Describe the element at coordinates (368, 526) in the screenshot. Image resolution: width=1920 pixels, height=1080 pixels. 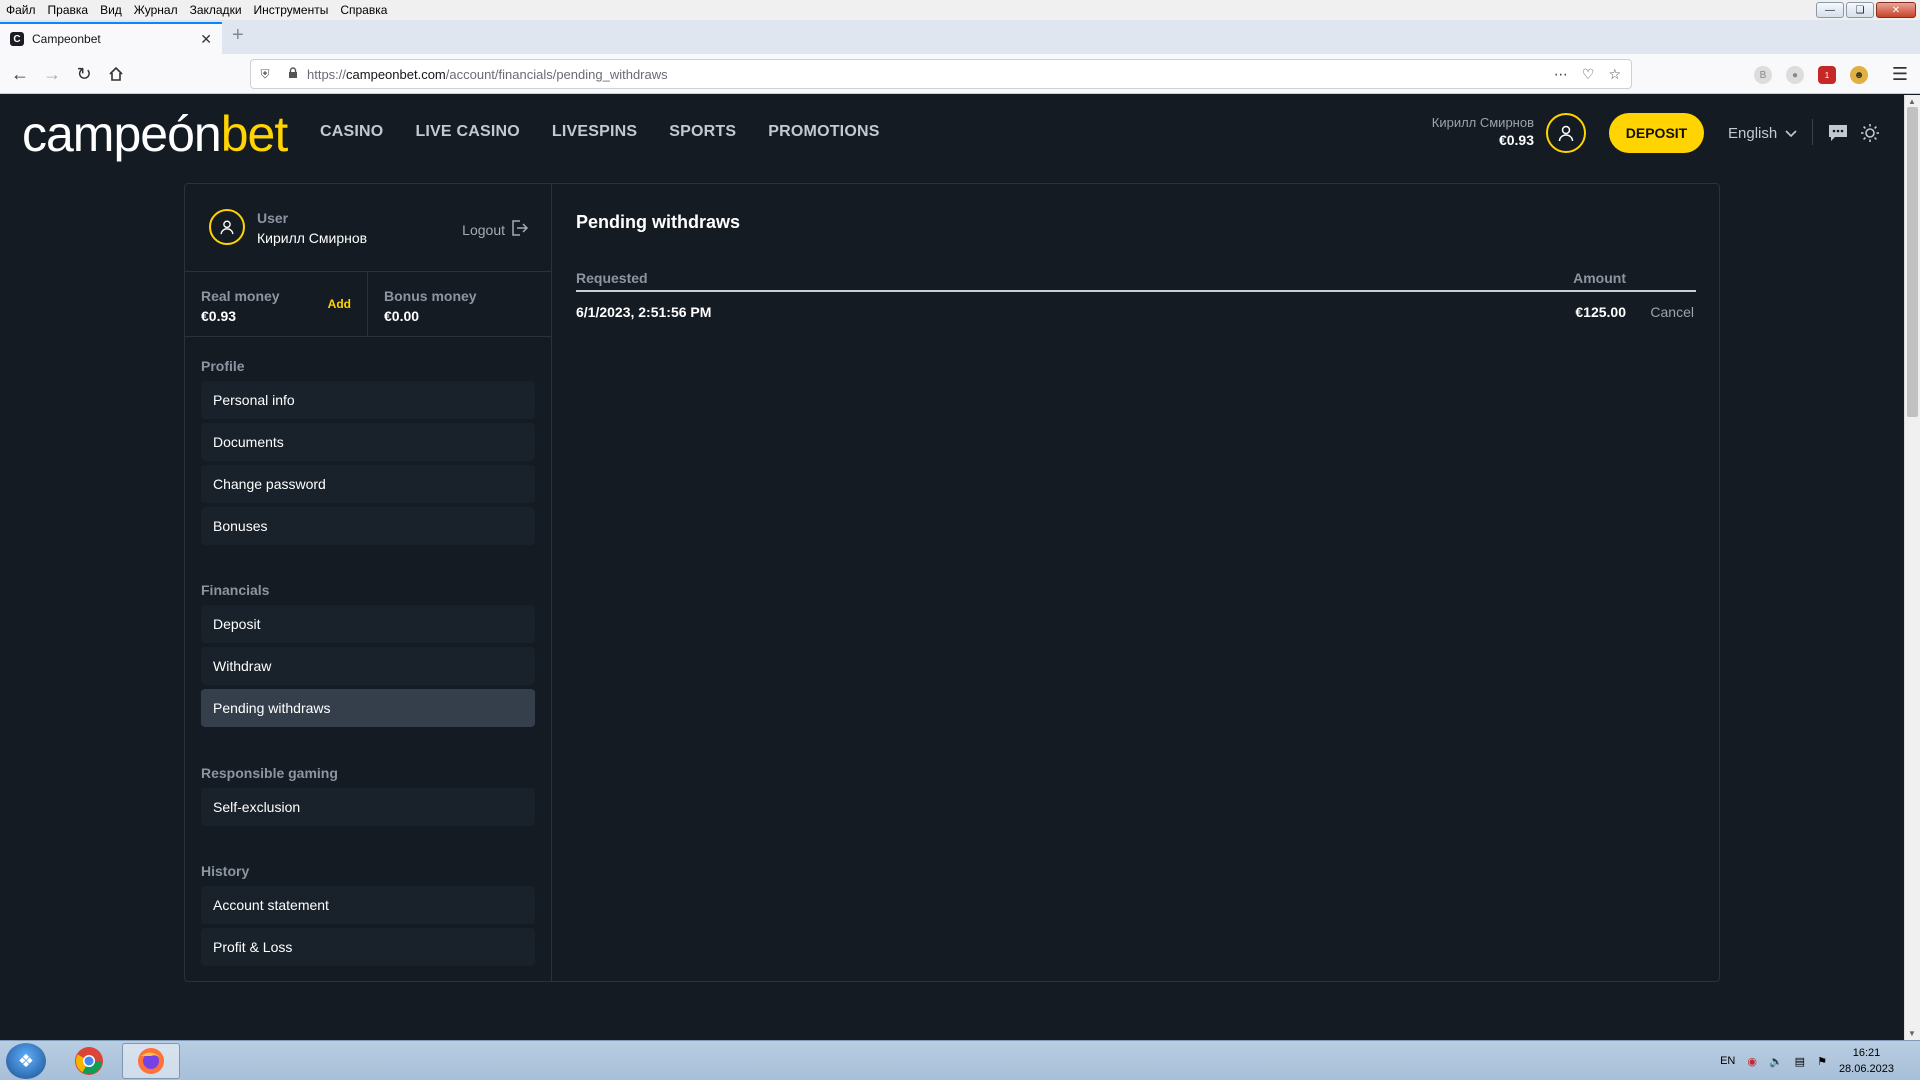
I see `sidebar-item-bonuses: Bonuses` at that location.